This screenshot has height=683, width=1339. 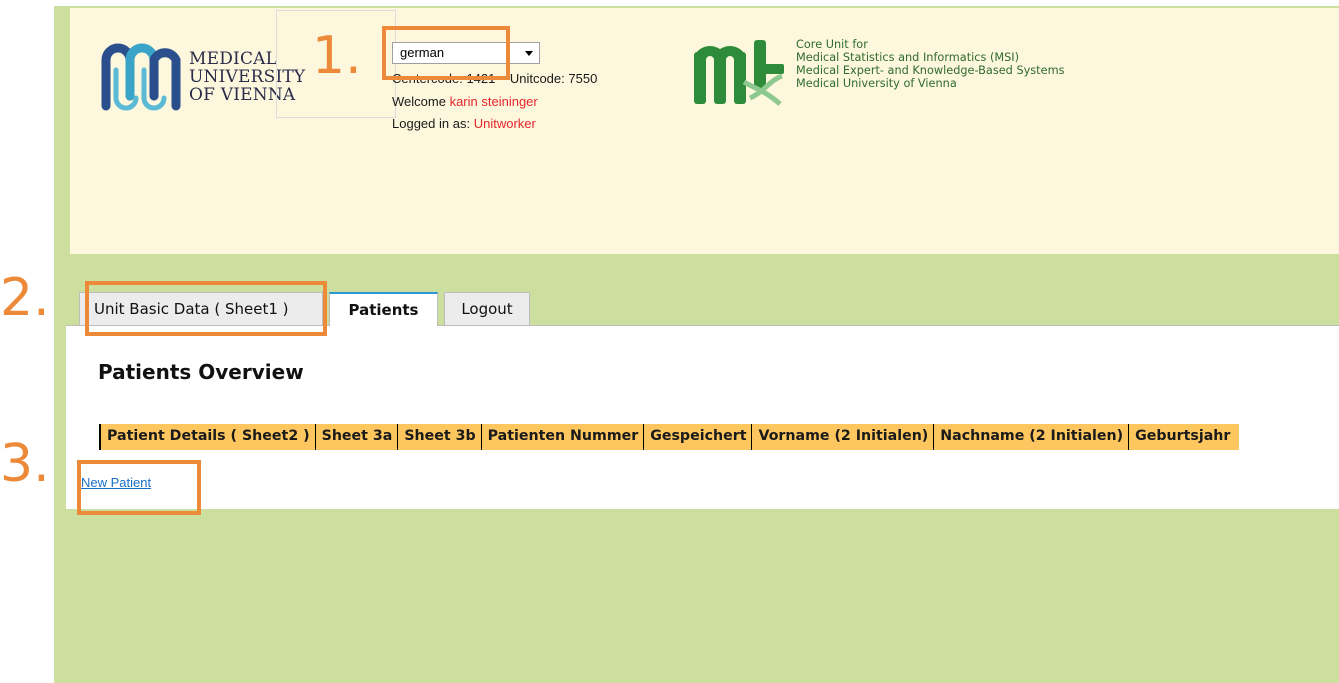 I want to click on logged-in-line: Logged in as: Unitworker, so click(x=464, y=123).